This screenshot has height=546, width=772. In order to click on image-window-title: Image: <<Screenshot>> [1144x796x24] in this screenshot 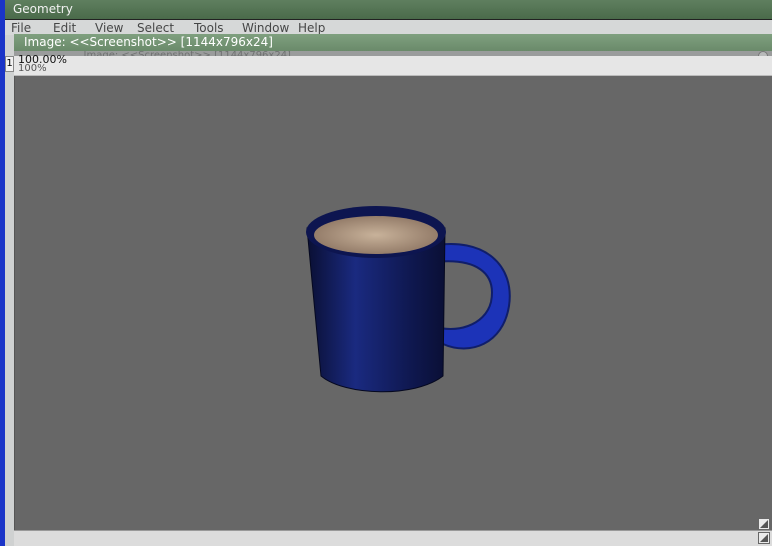, I will do `click(393, 42)`.